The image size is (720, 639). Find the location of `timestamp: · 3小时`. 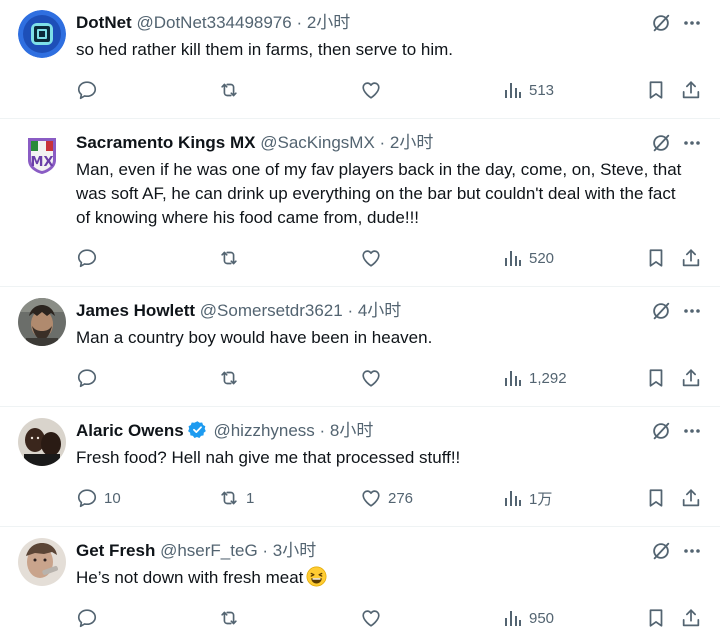

timestamp: · 3小时 is located at coordinates (289, 550).